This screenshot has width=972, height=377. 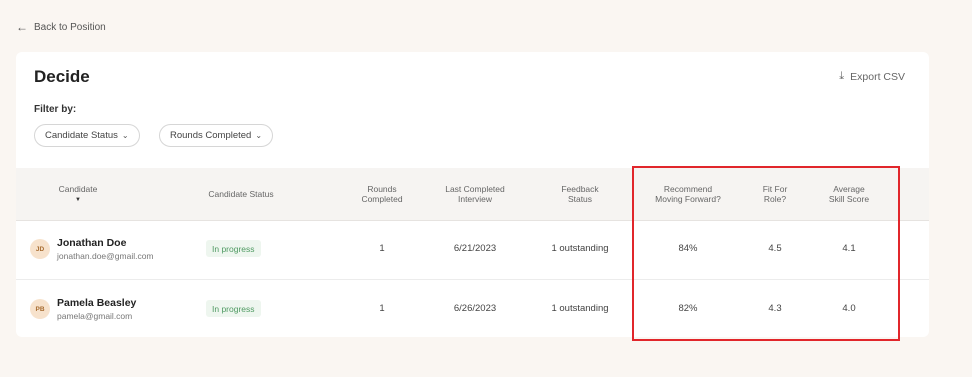 I want to click on header-rounds-line2: Completed, so click(x=382, y=199).